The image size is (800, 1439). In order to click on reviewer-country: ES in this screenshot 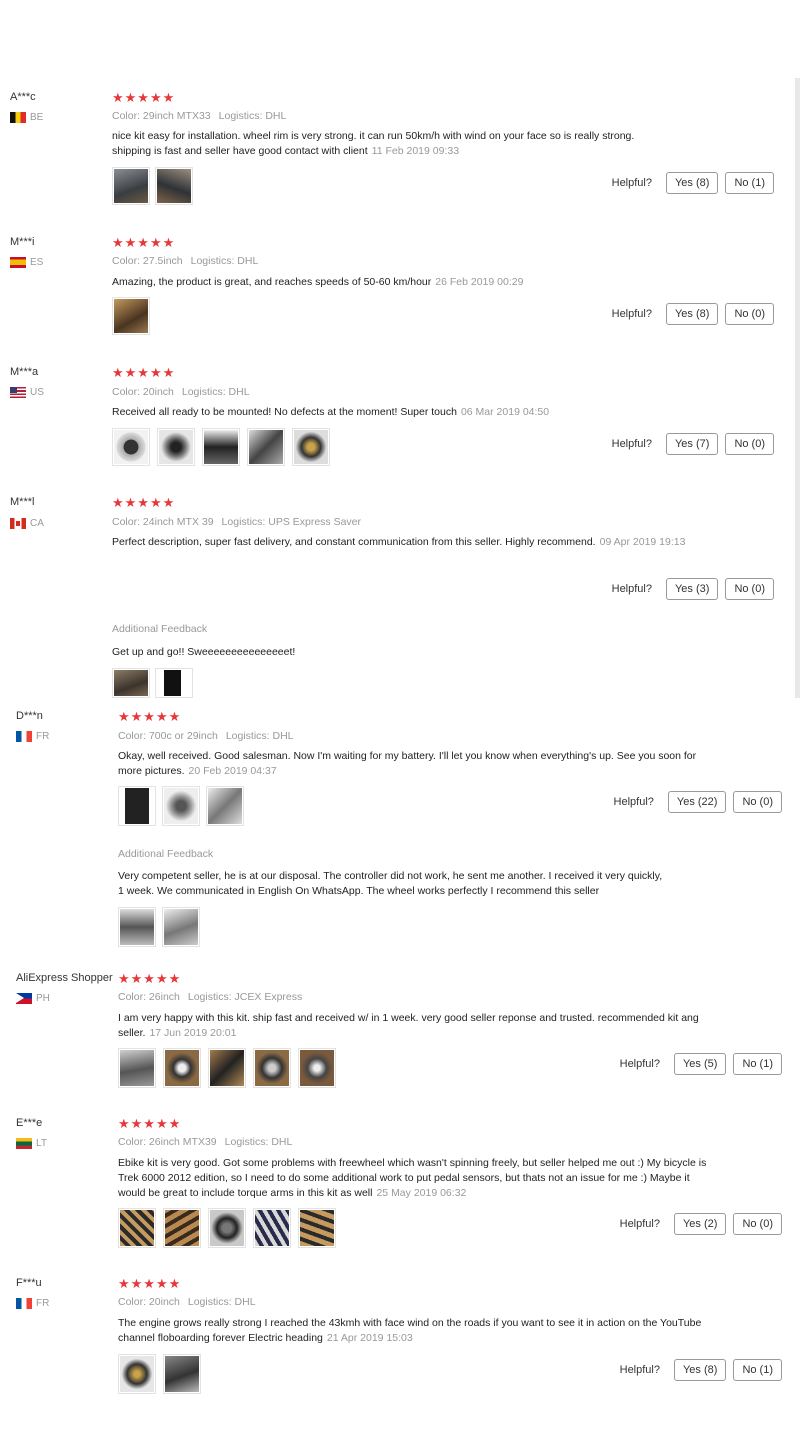, I will do `click(26, 262)`.